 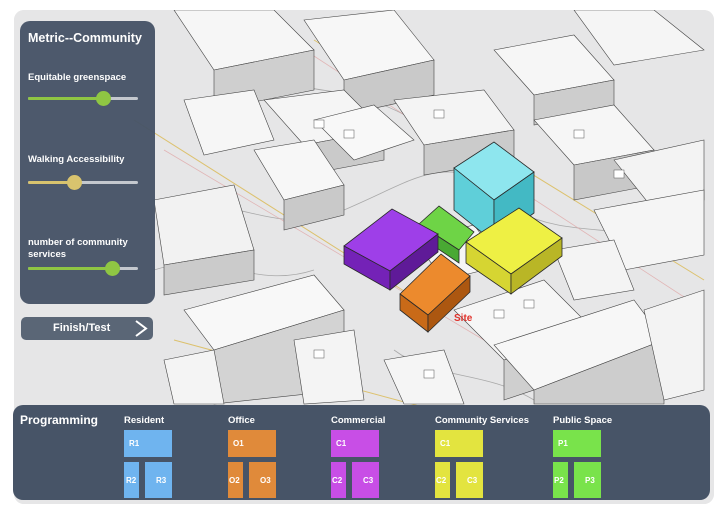 What do you see at coordinates (583, 420) in the screenshot?
I see `category-label-public-space: Public Space` at bounding box center [583, 420].